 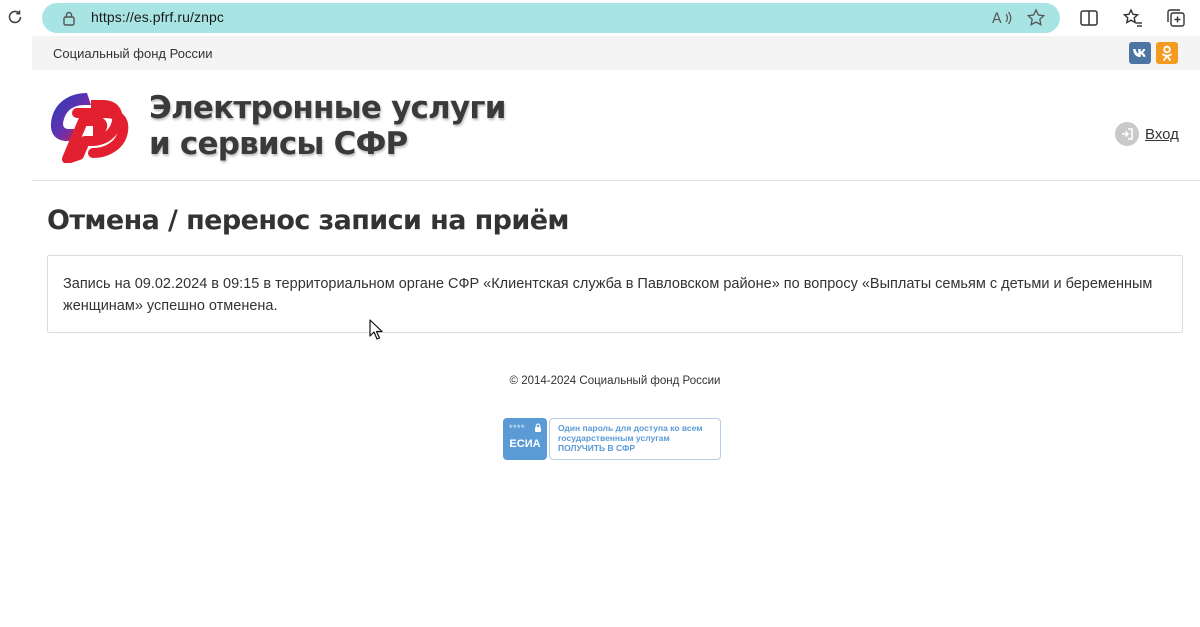 What do you see at coordinates (1133, 18) in the screenshot?
I see `favorites-icon` at bounding box center [1133, 18].